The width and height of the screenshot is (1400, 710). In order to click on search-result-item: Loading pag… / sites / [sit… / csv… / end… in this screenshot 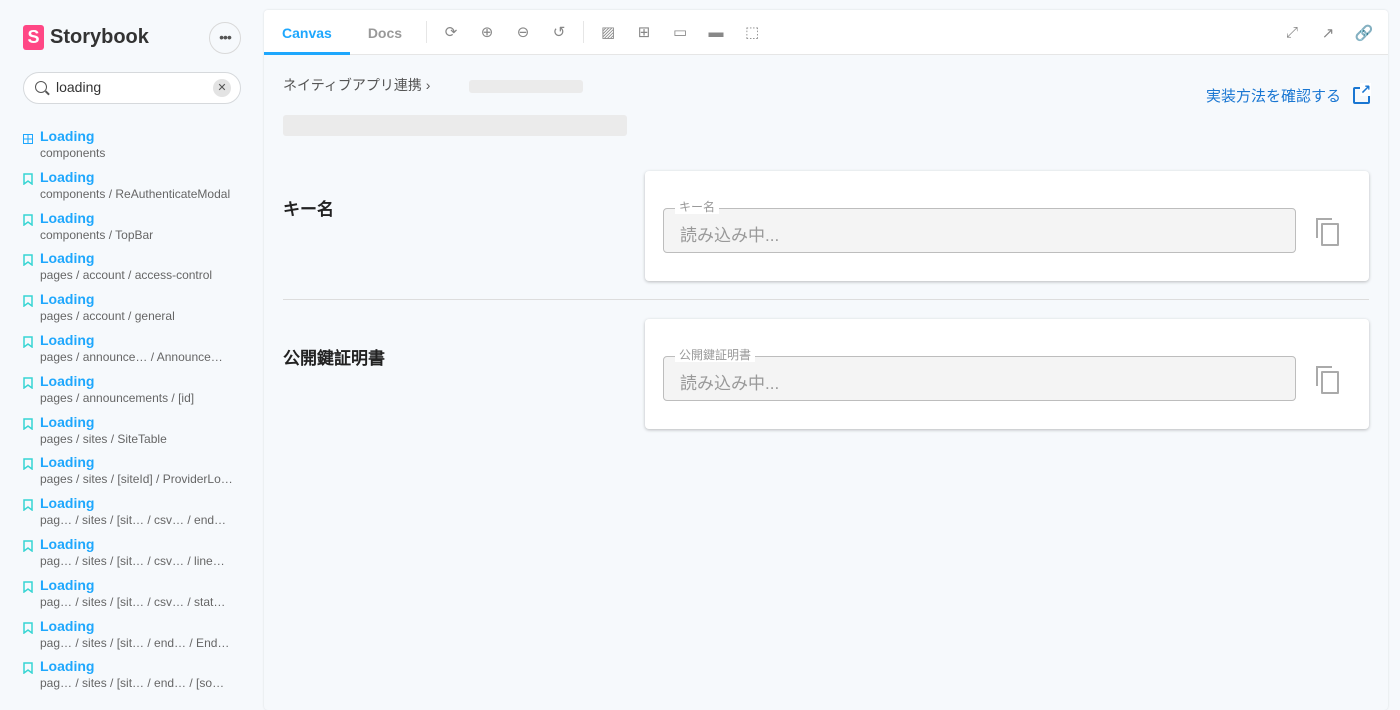, I will do `click(132, 514)`.